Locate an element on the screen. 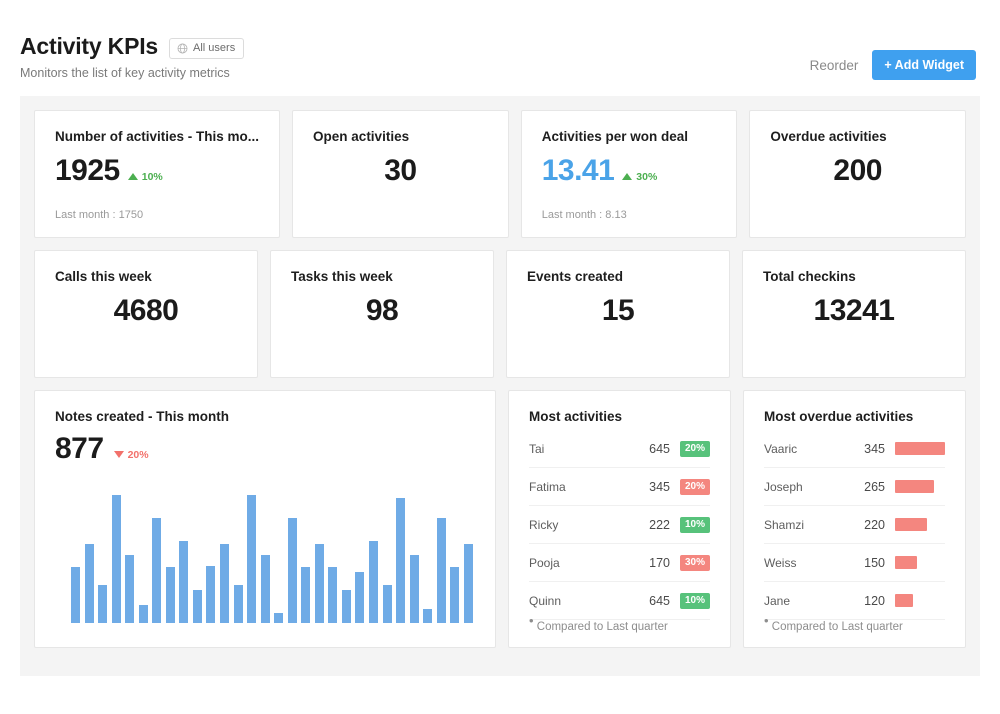 Image resolution: width=1000 pixels, height=714 pixels. list-item-name: Pooja is located at coordinates (544, 562).